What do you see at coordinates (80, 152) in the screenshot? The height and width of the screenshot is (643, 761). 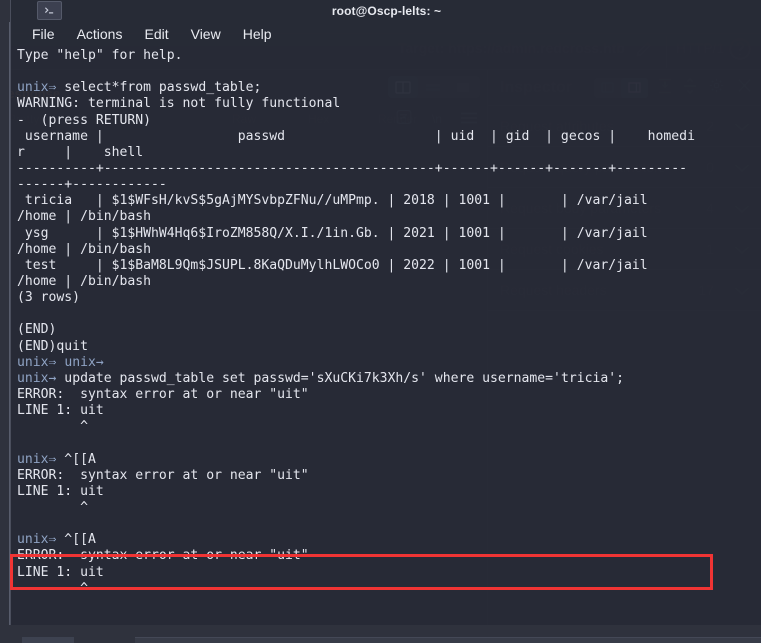 I see `terminal-line: r | shell` at bounding box center [80, 152].